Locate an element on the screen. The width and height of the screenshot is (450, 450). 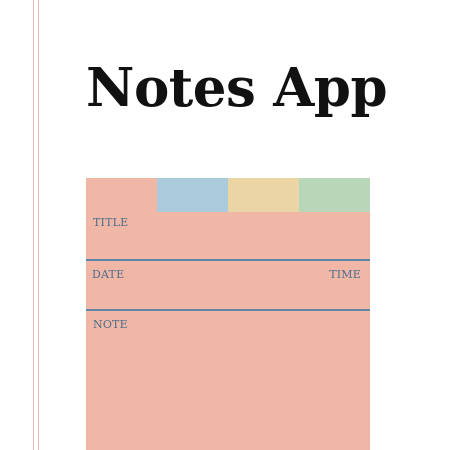
app-title: Notes App is located at coordinates (237, 88).